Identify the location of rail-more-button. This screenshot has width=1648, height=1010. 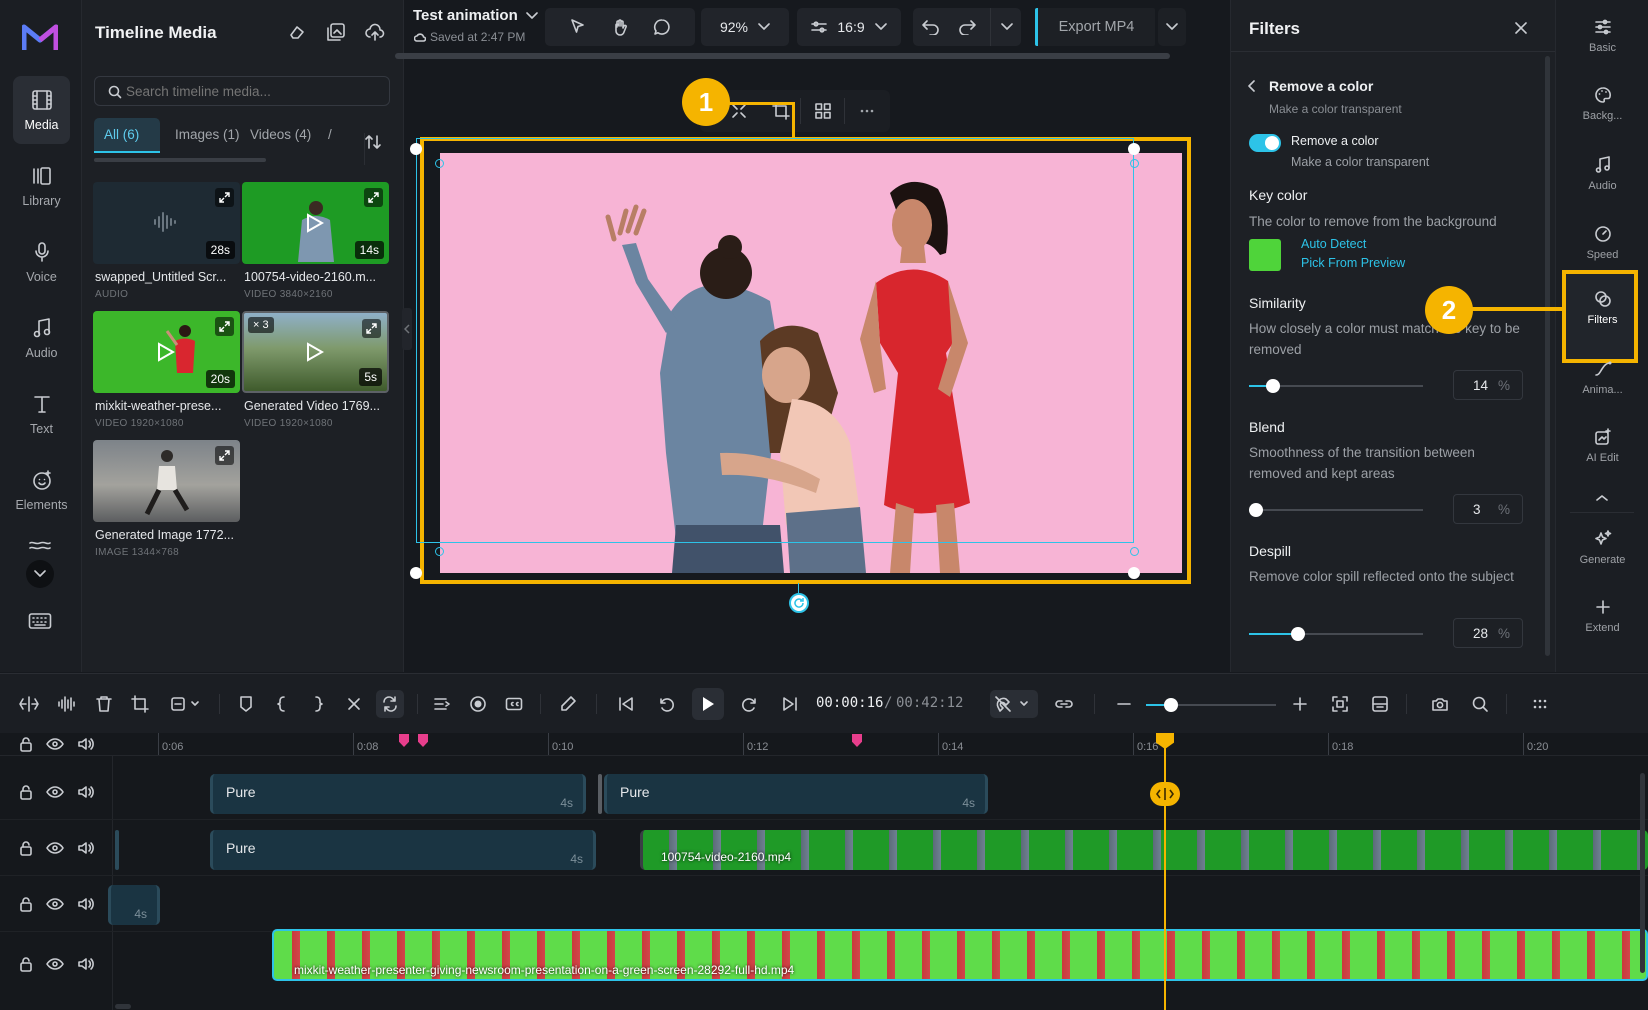
(40, 574).